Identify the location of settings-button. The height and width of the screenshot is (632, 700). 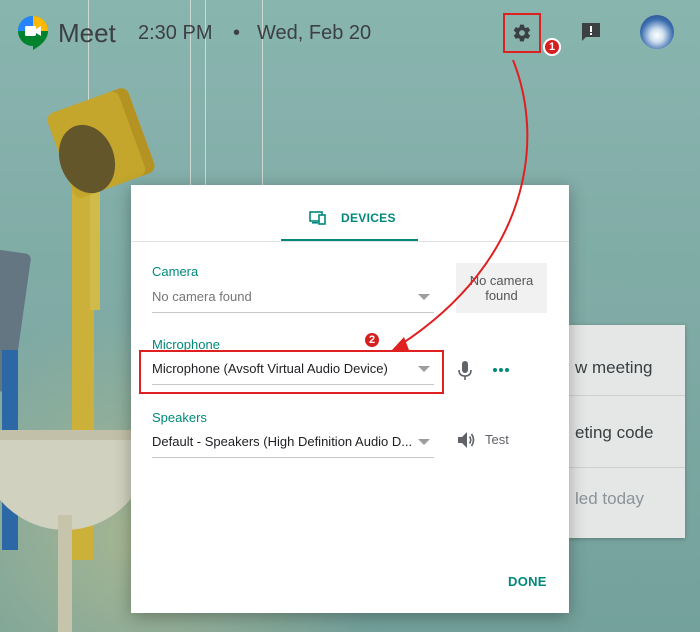
(522, 33).